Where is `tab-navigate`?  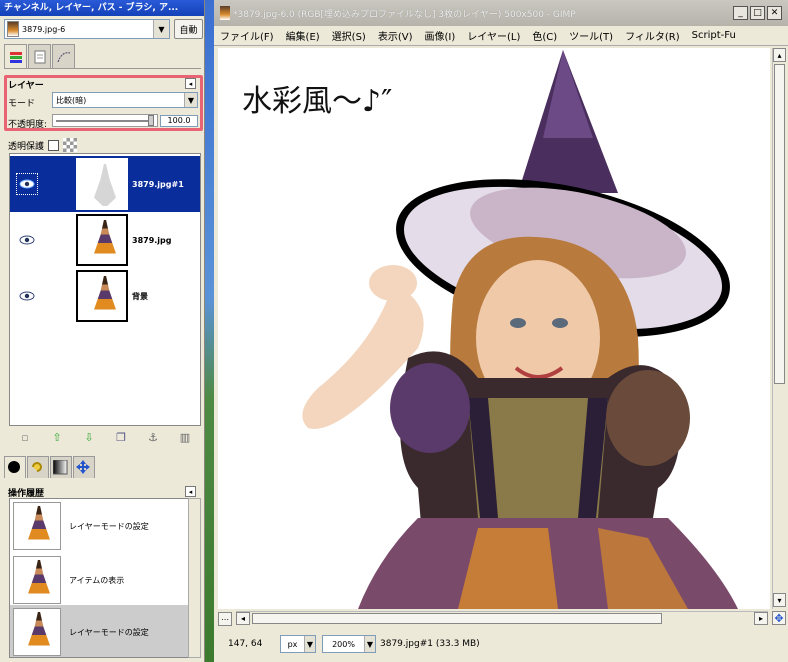
tab-navigate is located at coordinates (84, 467).